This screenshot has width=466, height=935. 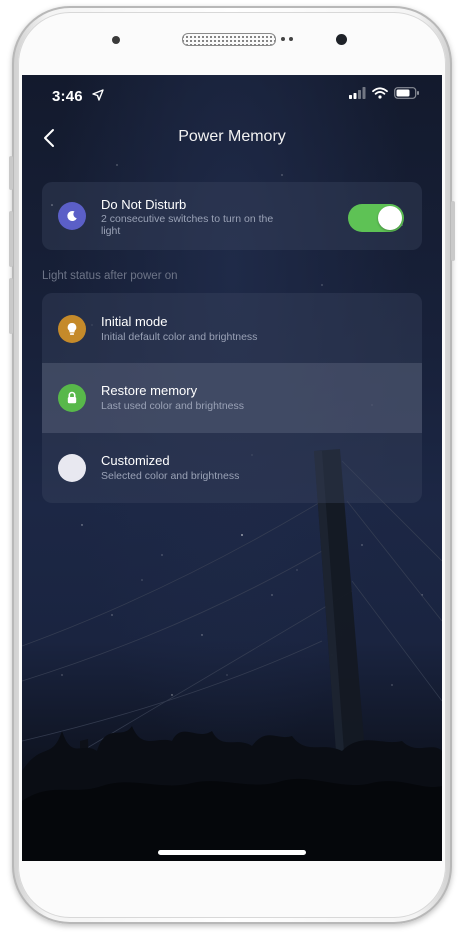 What do you see at coordinates (11, 306) in the screenshot?
I see `volume-down-button` at bounding box center [11, 306].